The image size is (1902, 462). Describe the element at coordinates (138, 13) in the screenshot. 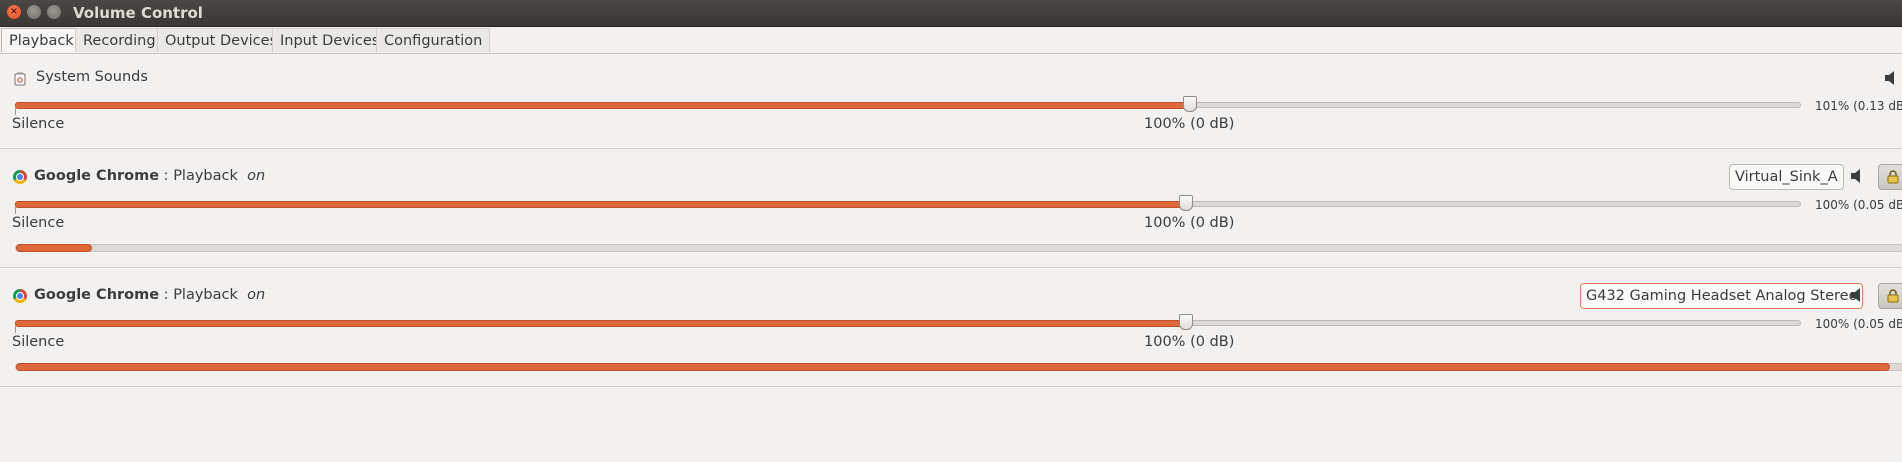

I see `window-title: Volume Control` at that location.